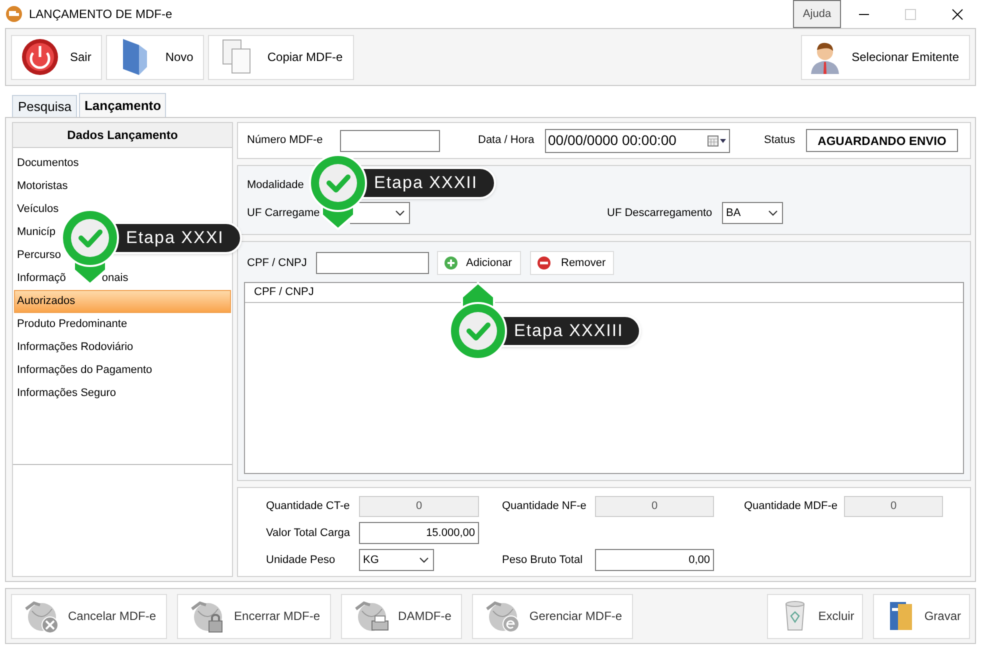 Image resolution: width=981 pixels, height=648 pixels. Describe the element at coordinates (451, 263) in the screenshot. I see `plus-icon` at that location.